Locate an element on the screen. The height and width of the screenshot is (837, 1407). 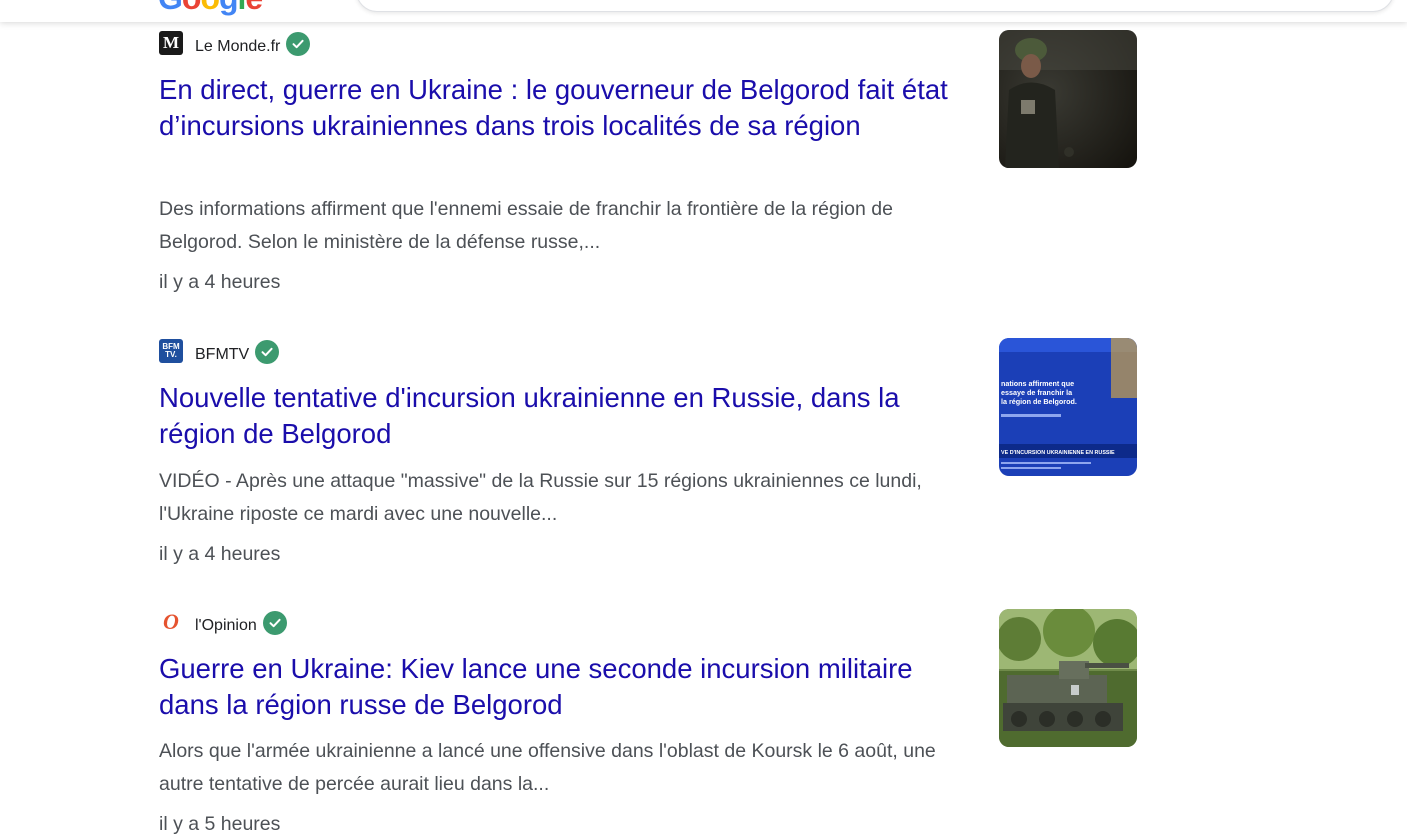
source-row: M Le Monde.fr is located at coordinates (235, 43).